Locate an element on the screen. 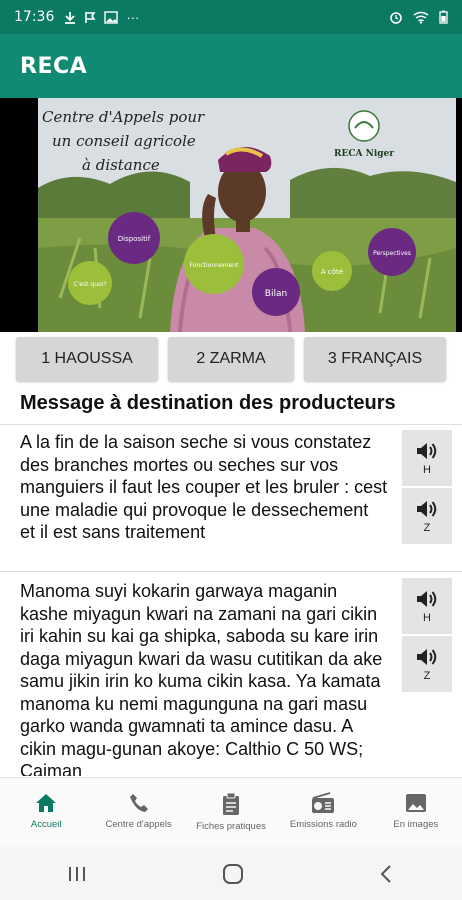 The height and width of the screenshot is (900, 462). nav-accueil: Accueil is located at coordinates (46, 812).